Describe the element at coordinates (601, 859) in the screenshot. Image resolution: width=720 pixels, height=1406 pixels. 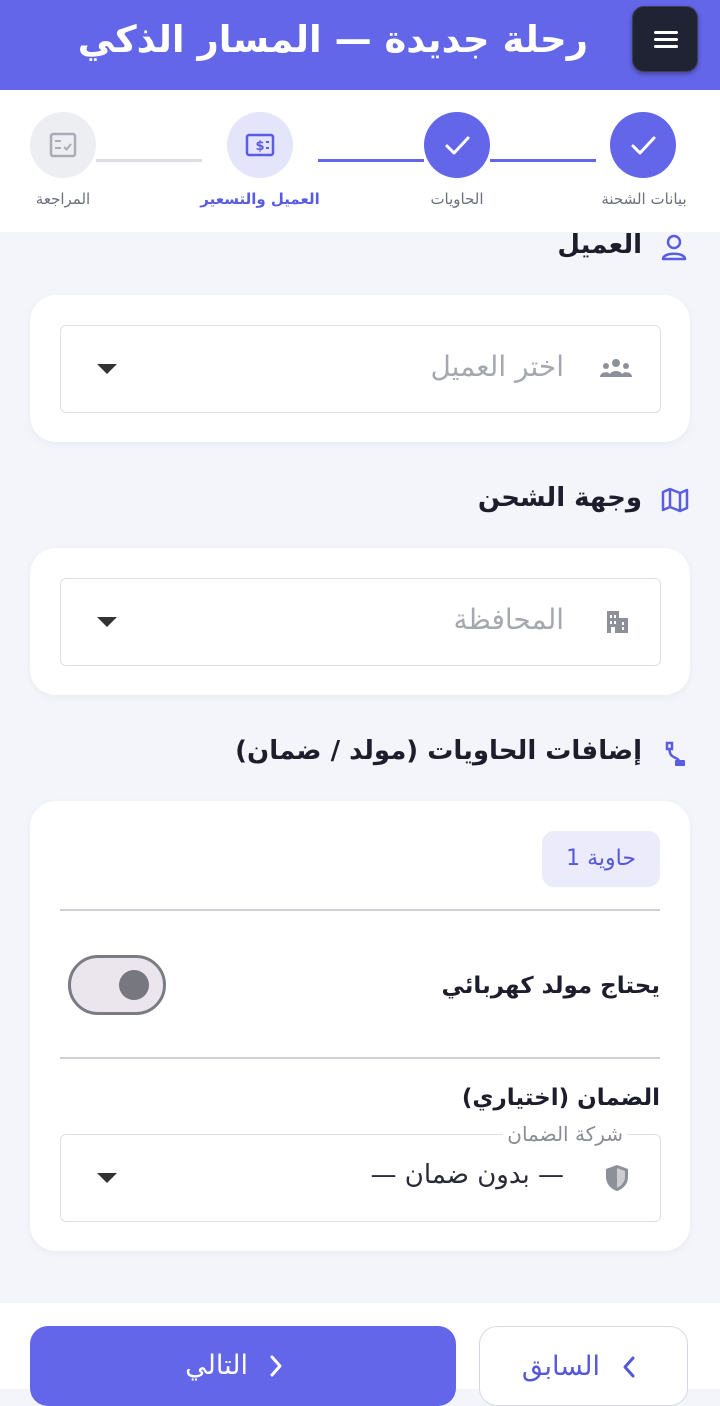
I see `container-badge: حاوية 1` at that location.